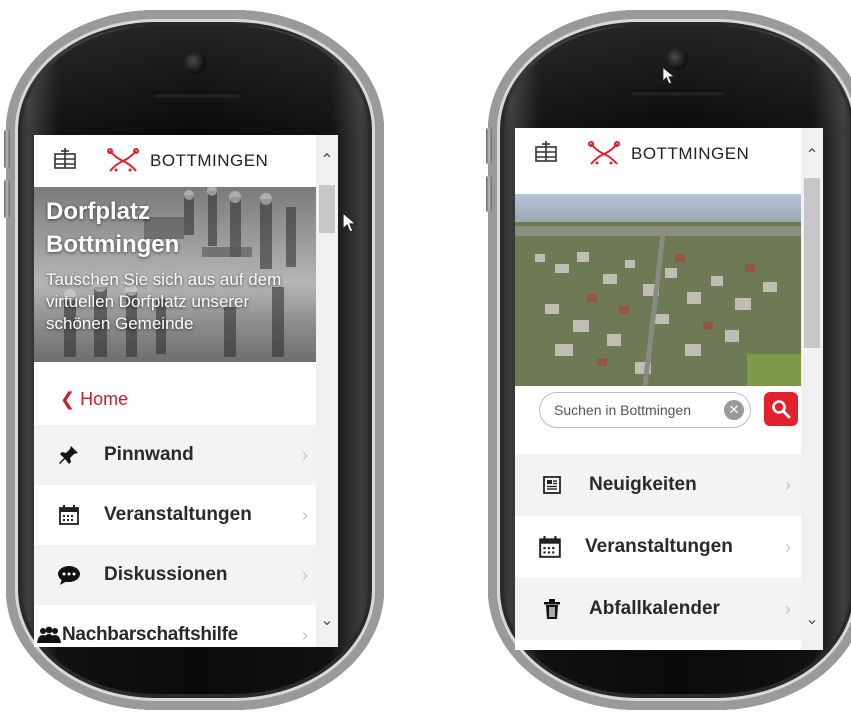 This screenshot has width=851, height=715. I want to click on menu-item-label: Nachbarschaftshilfe, so click(150, 634).